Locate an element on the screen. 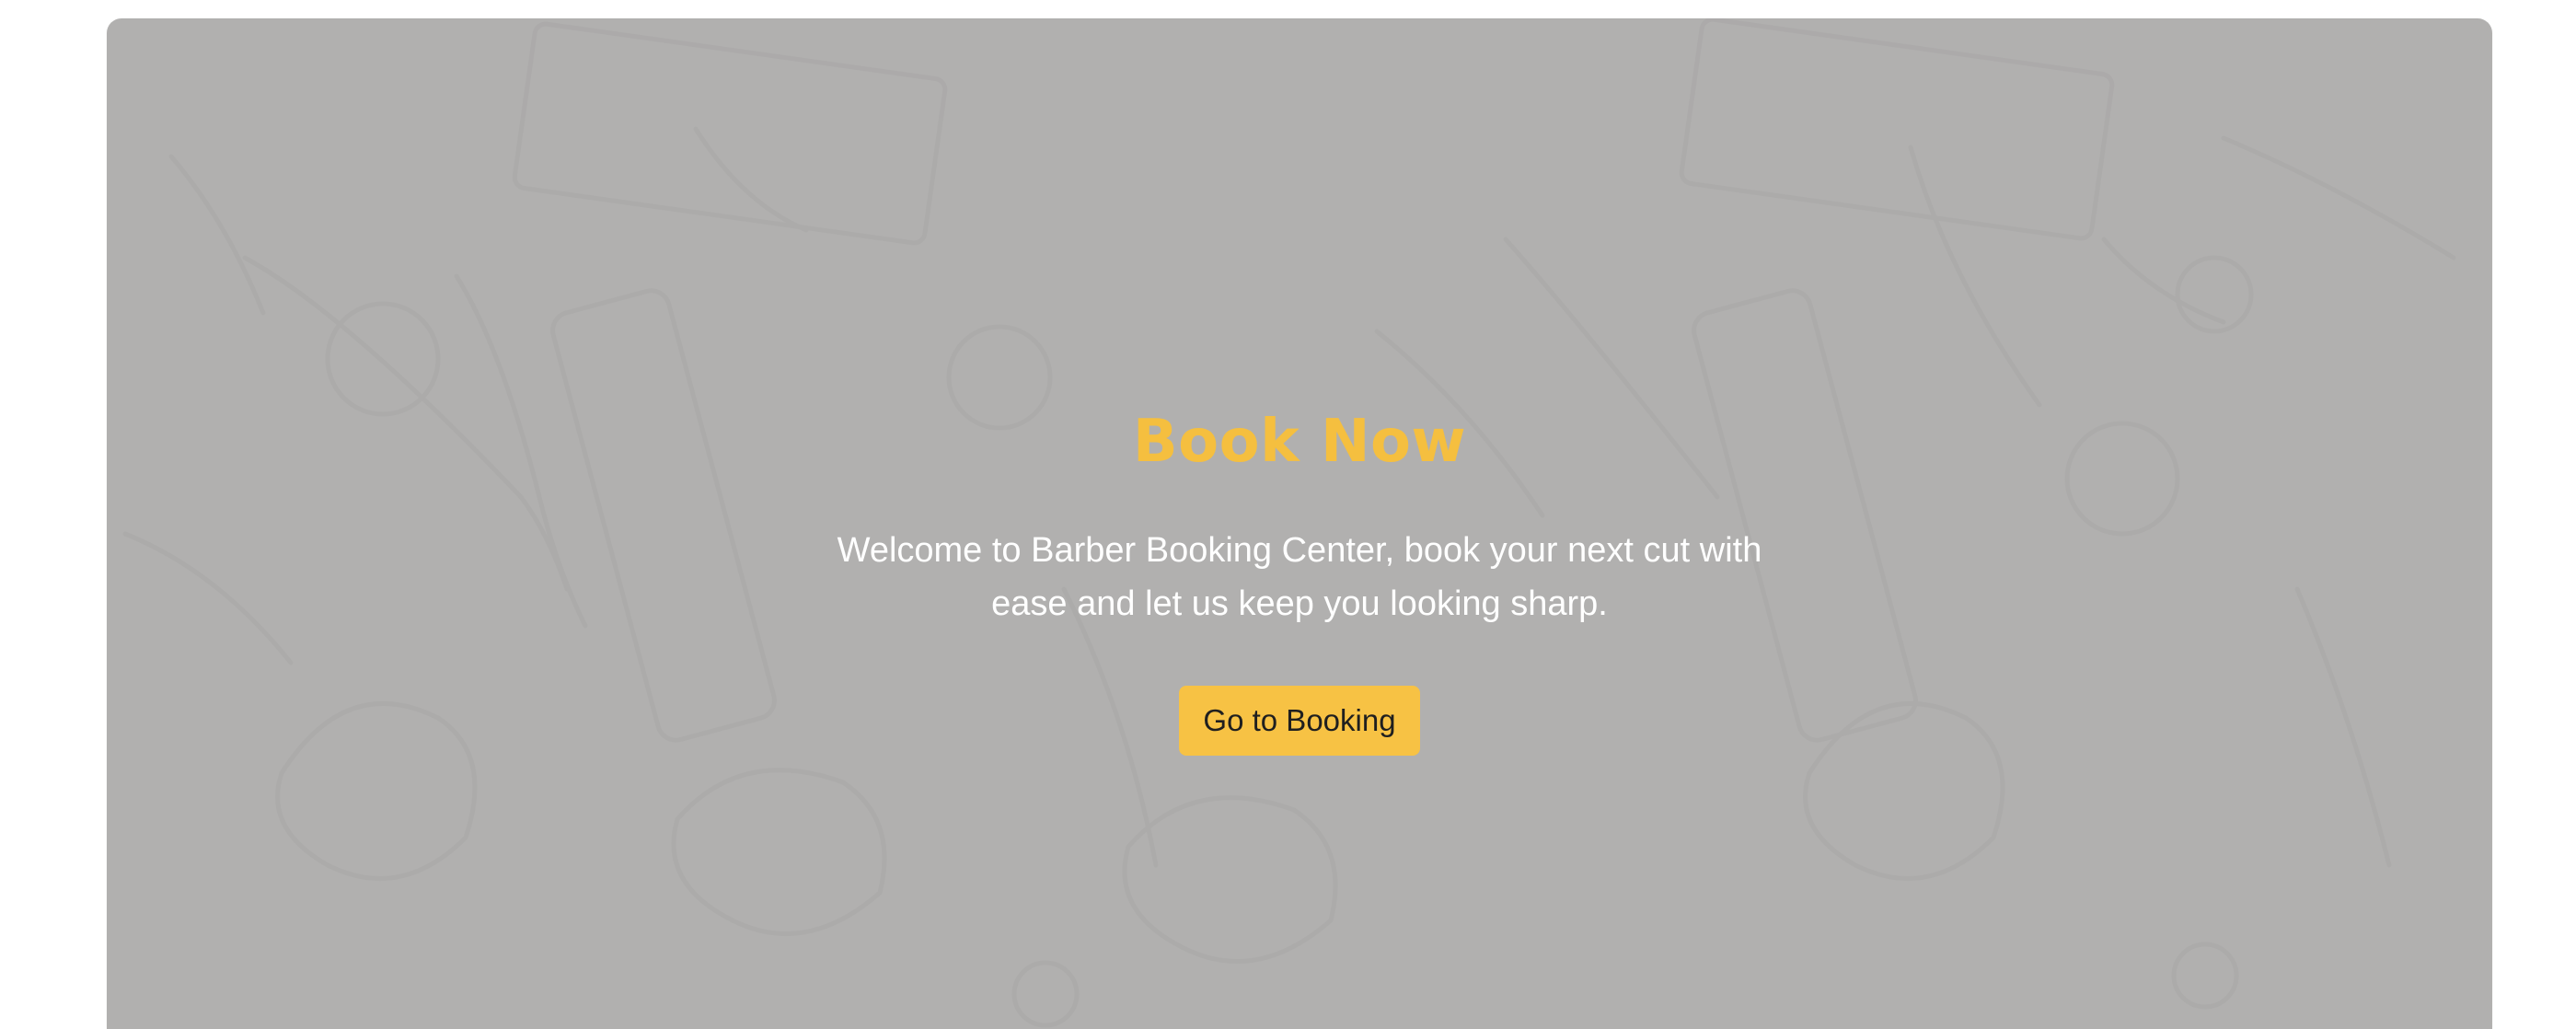  hero-title: Book Now is located at coordinates (1299, 442).